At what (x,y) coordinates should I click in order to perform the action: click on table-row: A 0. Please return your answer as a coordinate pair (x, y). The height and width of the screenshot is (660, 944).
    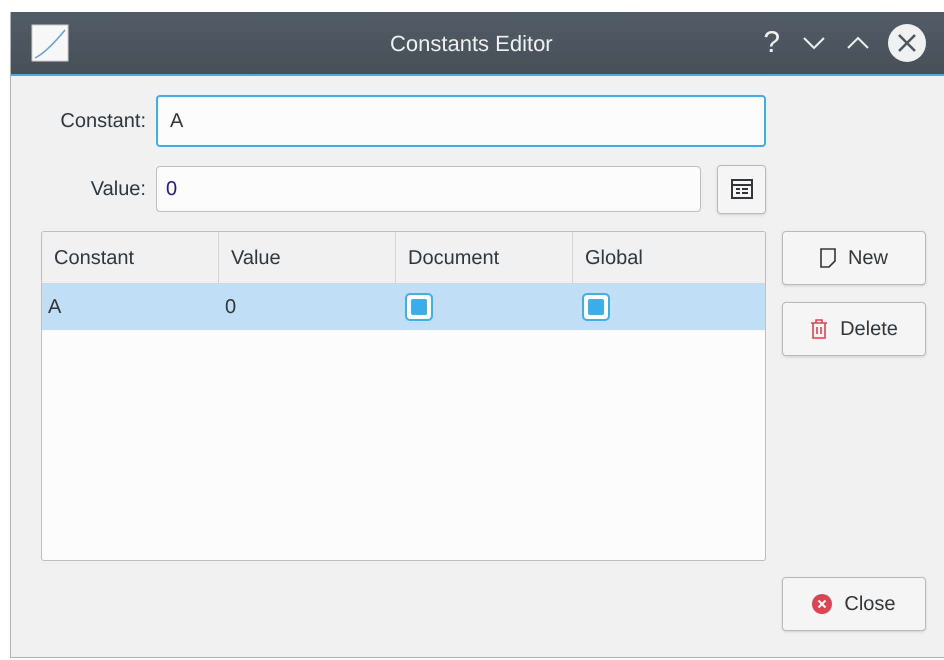
    Looking at the image, I should click on (403, 307).